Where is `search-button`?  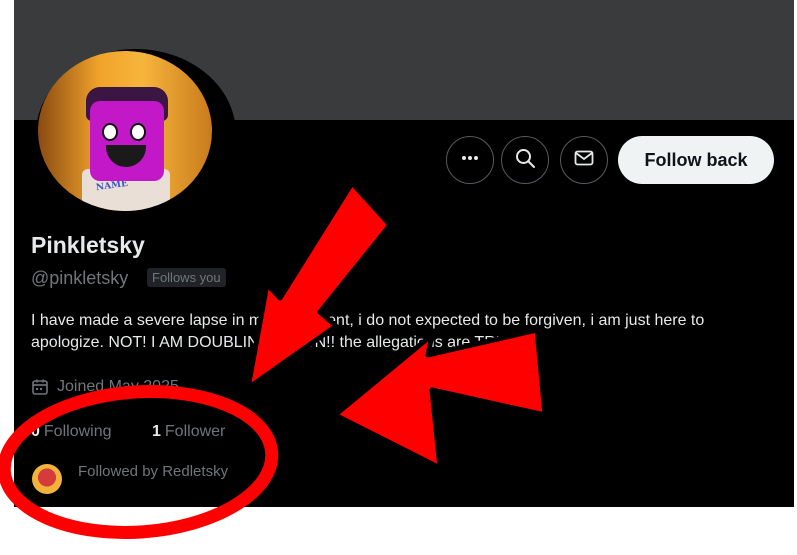
search-button is located at coordinates (525, 160).